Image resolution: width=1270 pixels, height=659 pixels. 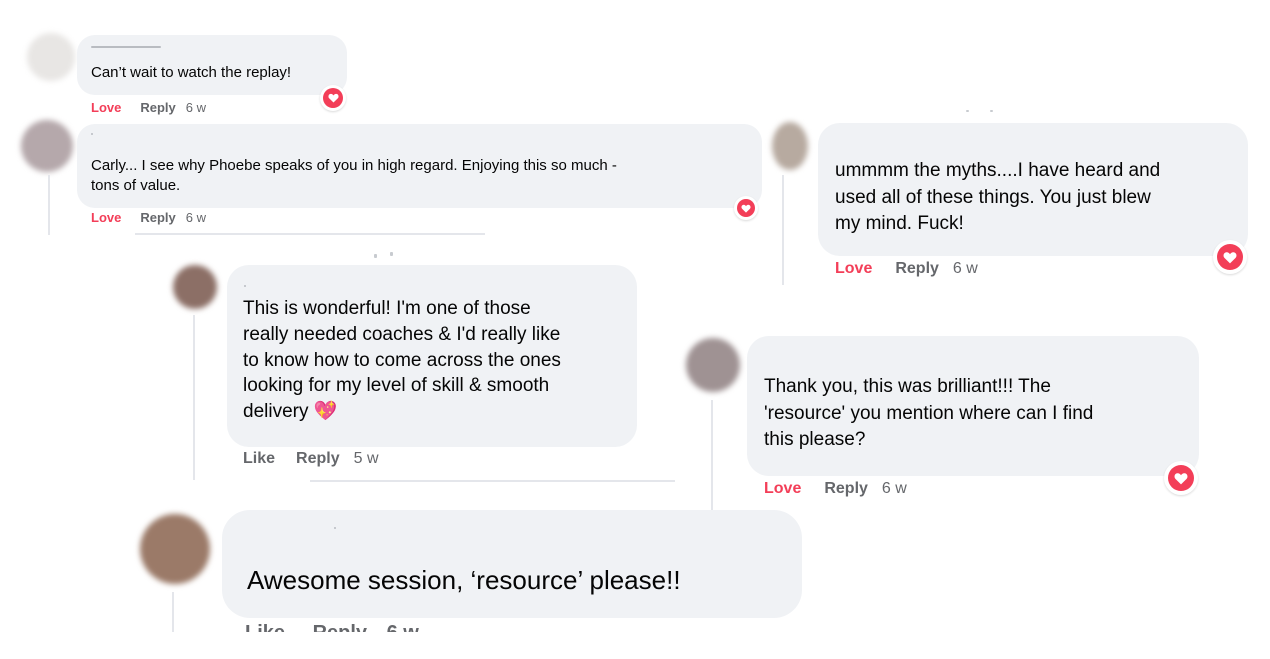 I want to click on comment-bubble: Awesome session, ‘resource’ please!!, so click(x=512, y=564).